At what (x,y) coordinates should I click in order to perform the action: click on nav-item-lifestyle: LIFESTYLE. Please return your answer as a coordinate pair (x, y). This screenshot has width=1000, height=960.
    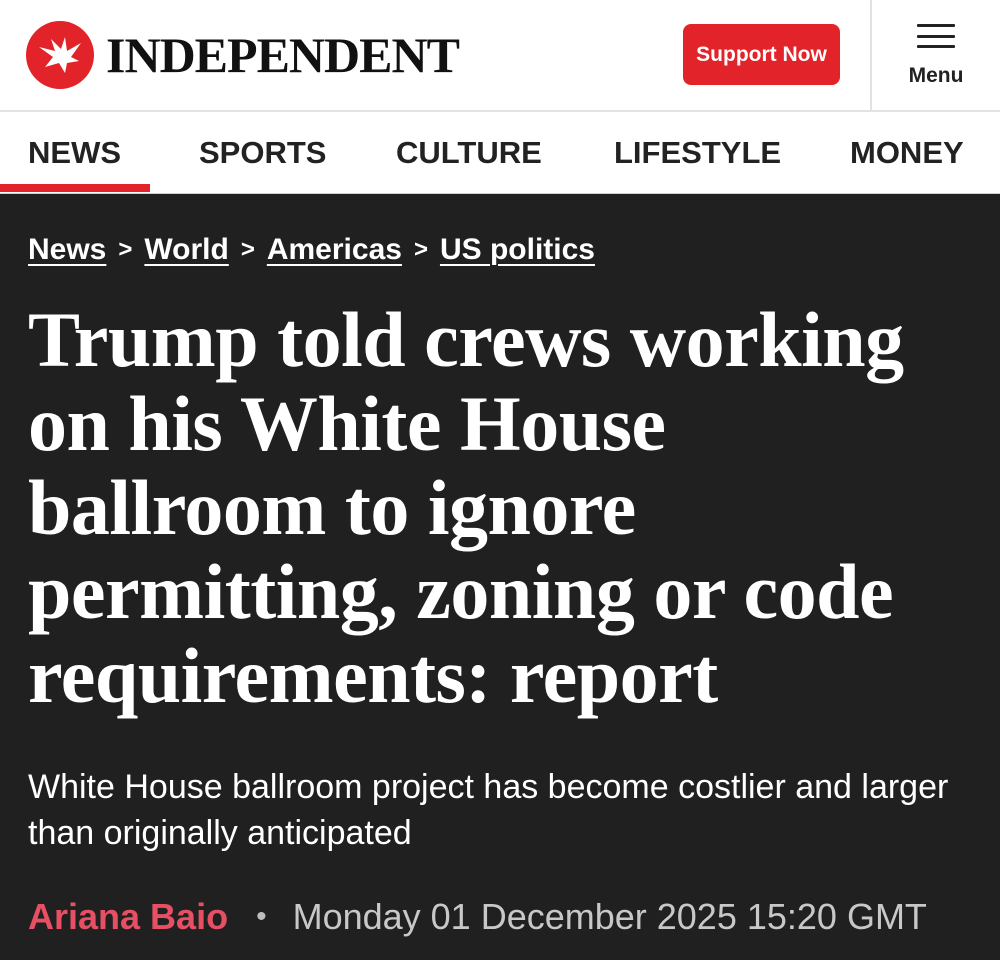
    Looking at the image, I should click on (697, 153).